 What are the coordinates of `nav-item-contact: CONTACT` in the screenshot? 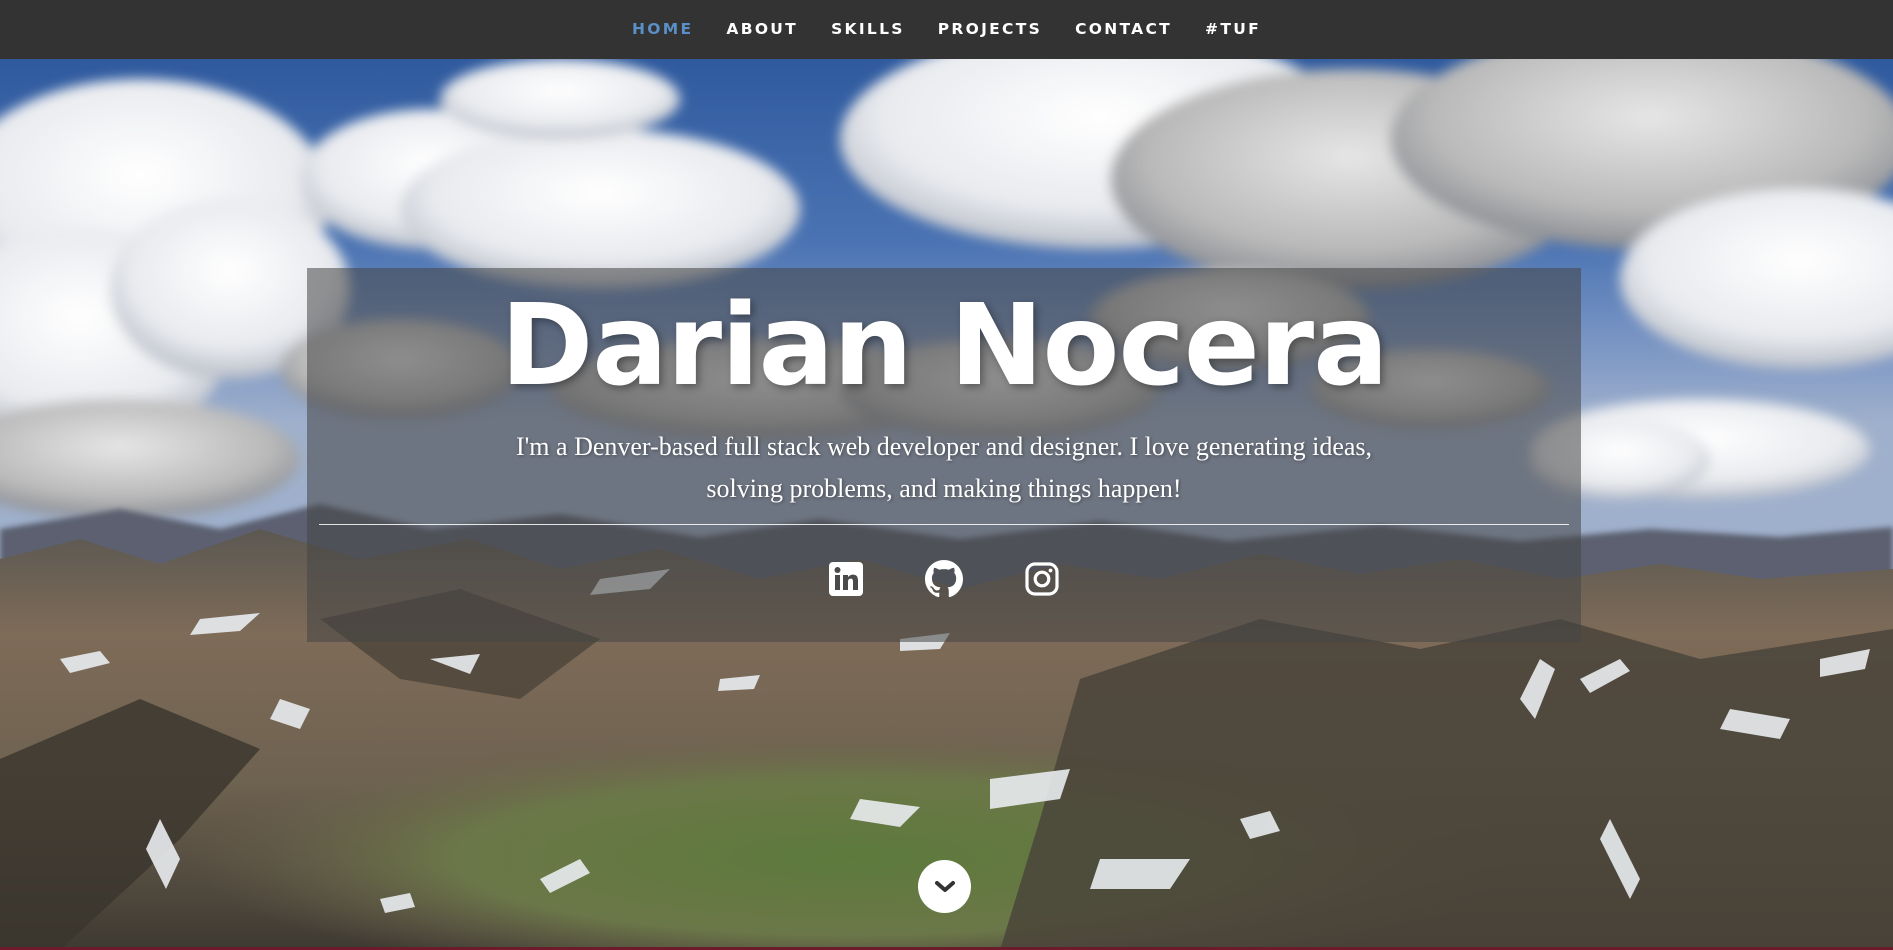 It's located at (1124, 29).